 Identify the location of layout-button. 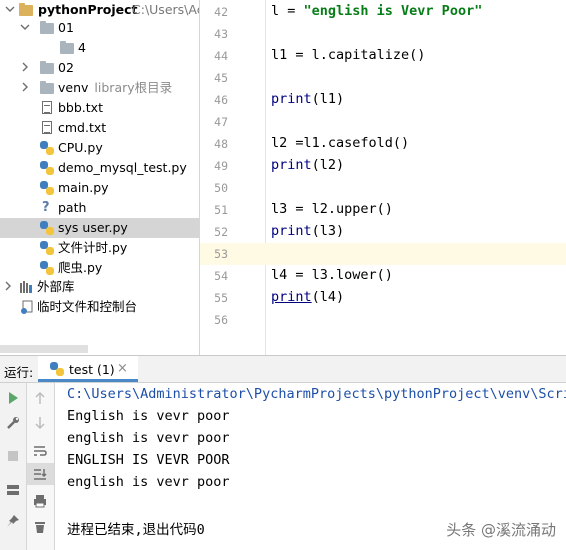
(13, 490).